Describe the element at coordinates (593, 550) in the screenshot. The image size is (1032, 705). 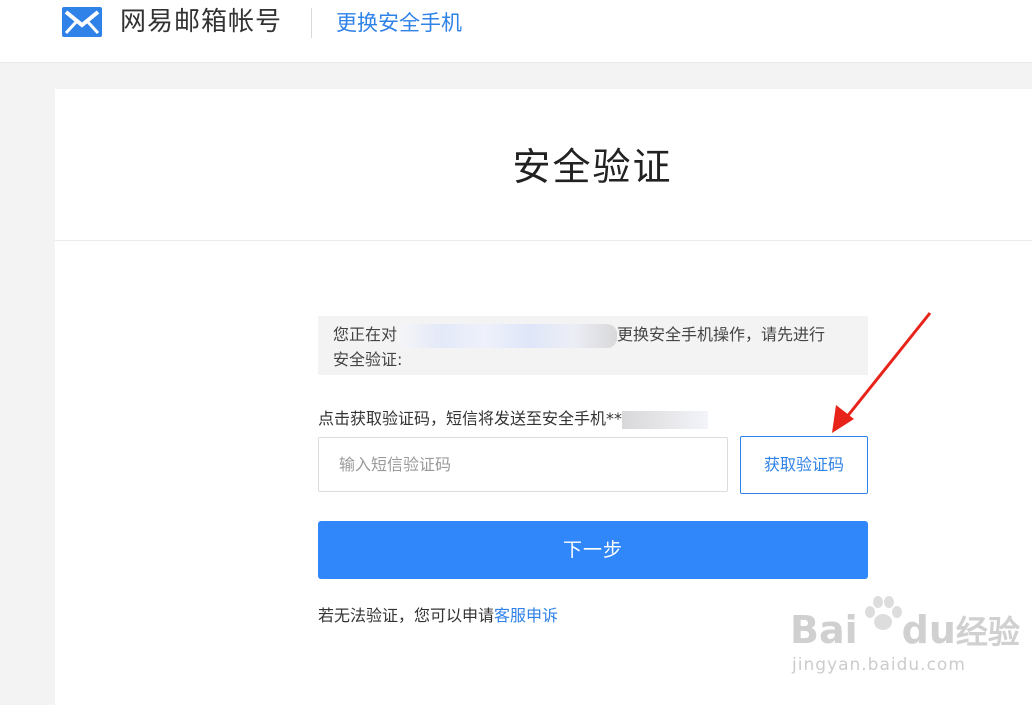
I see `next-step-button: 下一步` at that location.